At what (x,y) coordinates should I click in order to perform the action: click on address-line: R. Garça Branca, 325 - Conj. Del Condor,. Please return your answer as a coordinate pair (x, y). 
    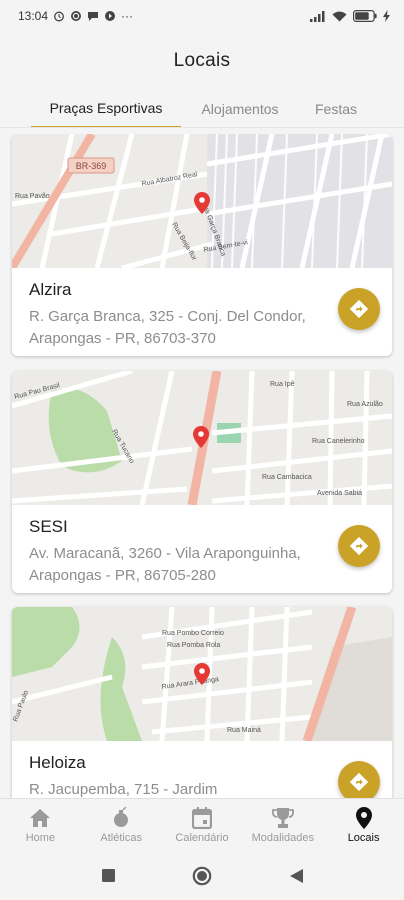
    Looking at the image, I should click on (167, 316).